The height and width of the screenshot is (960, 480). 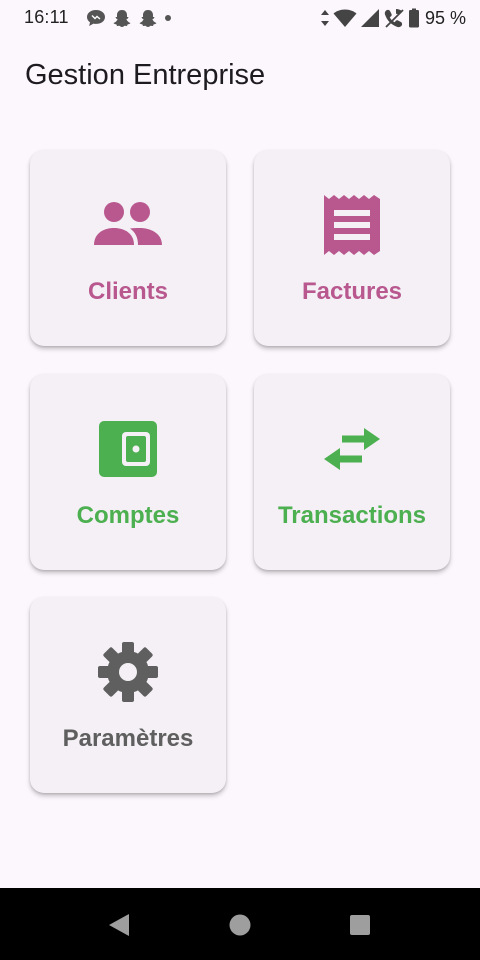 What do you see at coordinates (370, 18) in the screenshot?
I see `signal-icon` at bounding box center [370, 18].